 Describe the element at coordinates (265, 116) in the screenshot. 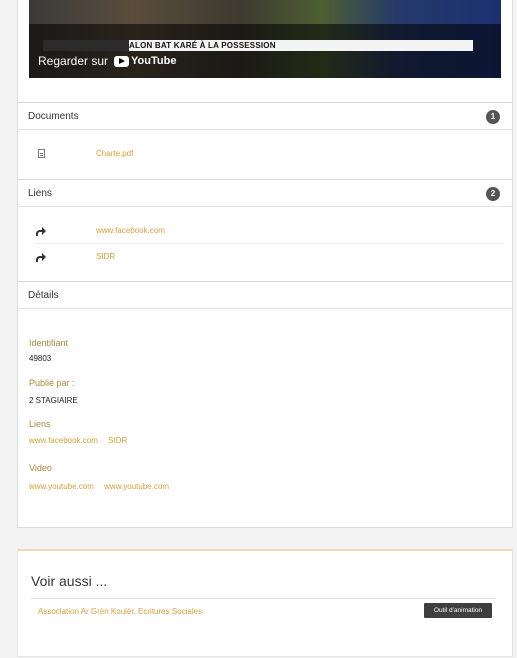

I see `documents-header: Documents 1` at that location.